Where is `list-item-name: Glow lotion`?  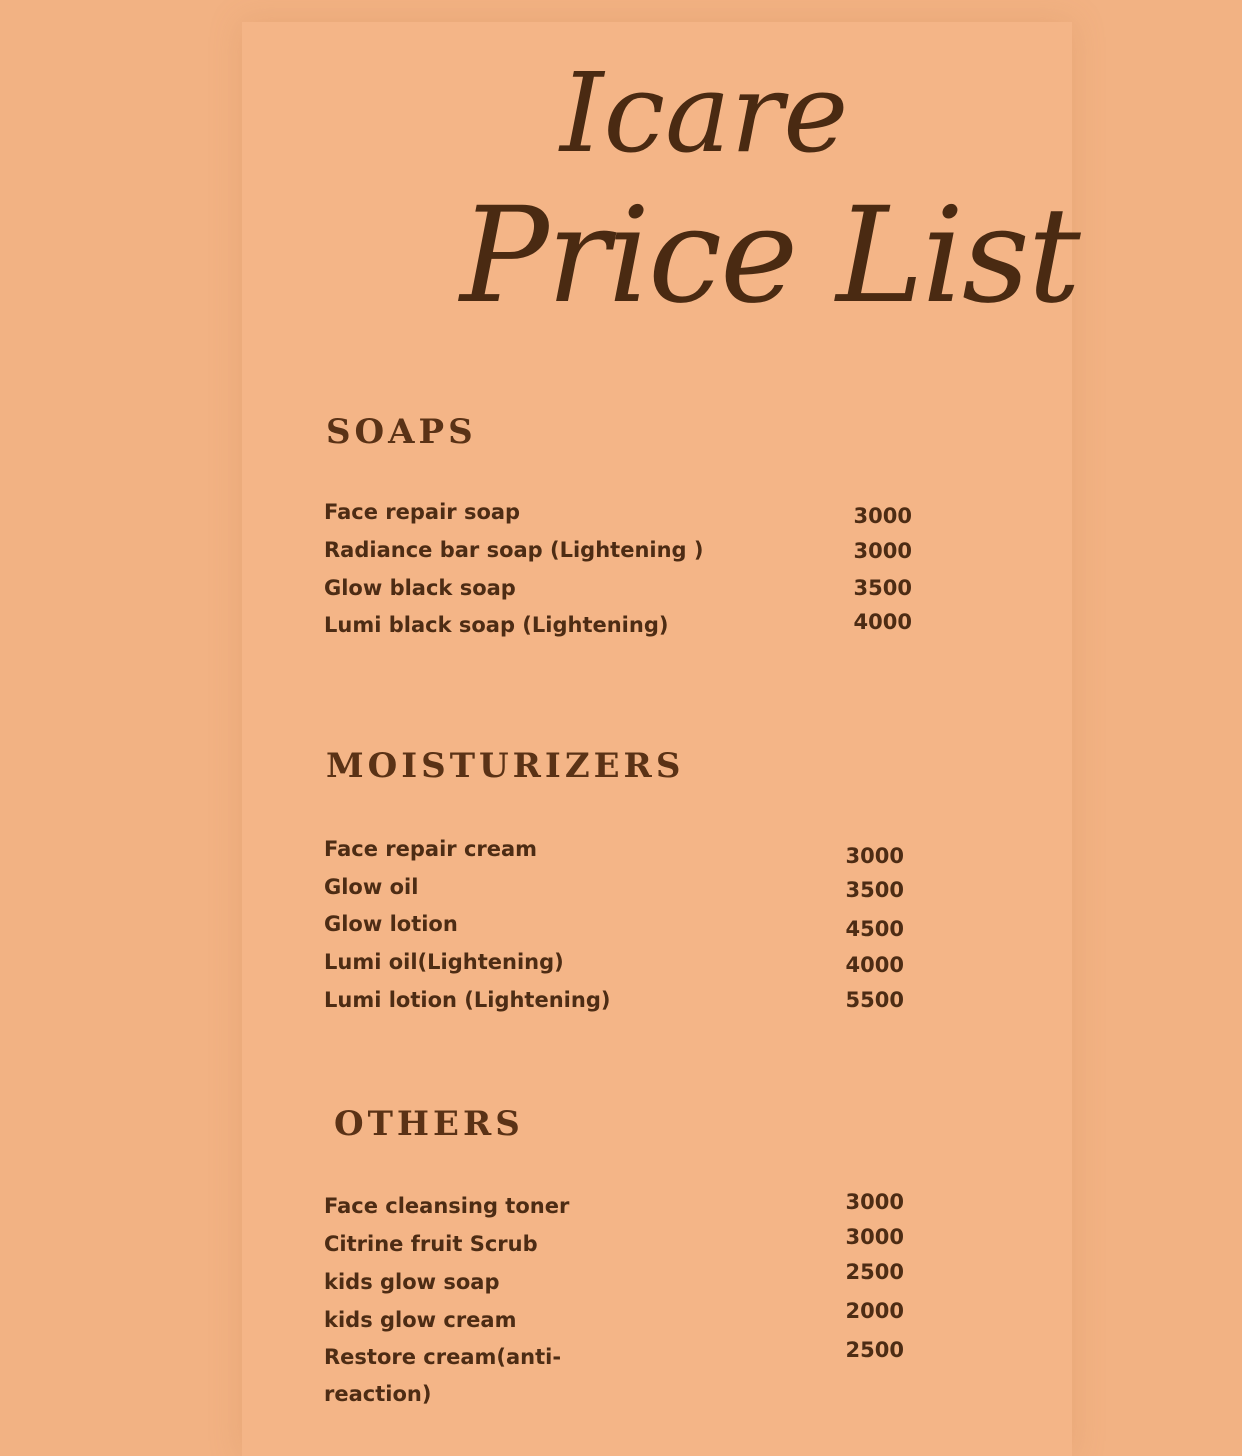
list-item-name: Glow lotion is located at coordinates (391, 924).